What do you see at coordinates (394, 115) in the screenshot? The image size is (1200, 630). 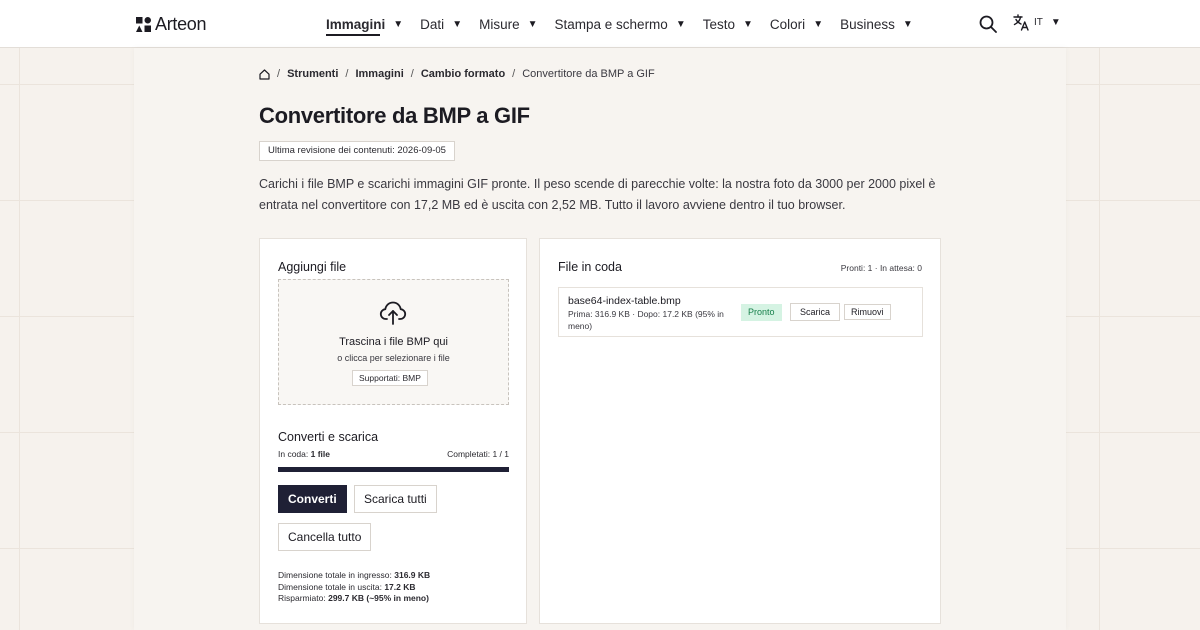 I see `page-title: Convertitore da BMP a GIF` at bounding box center [394, 115].